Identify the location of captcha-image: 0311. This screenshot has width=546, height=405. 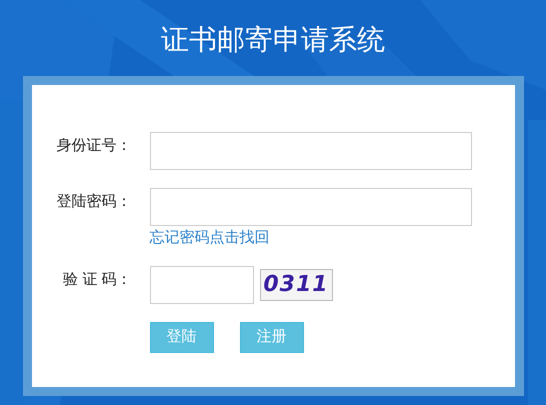
(296, 285).